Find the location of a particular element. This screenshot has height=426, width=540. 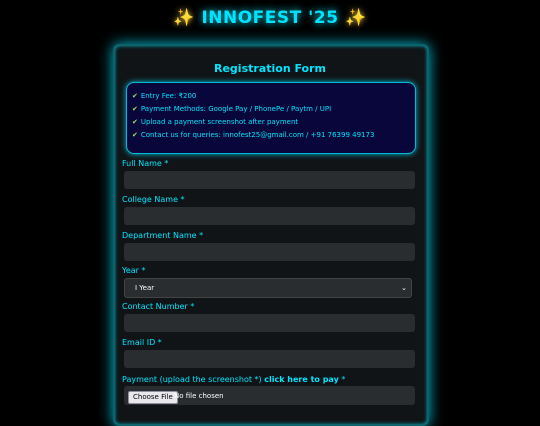

page-title: ✨ INNOFEST '25 ✨ is located at coordinates (270, 18).